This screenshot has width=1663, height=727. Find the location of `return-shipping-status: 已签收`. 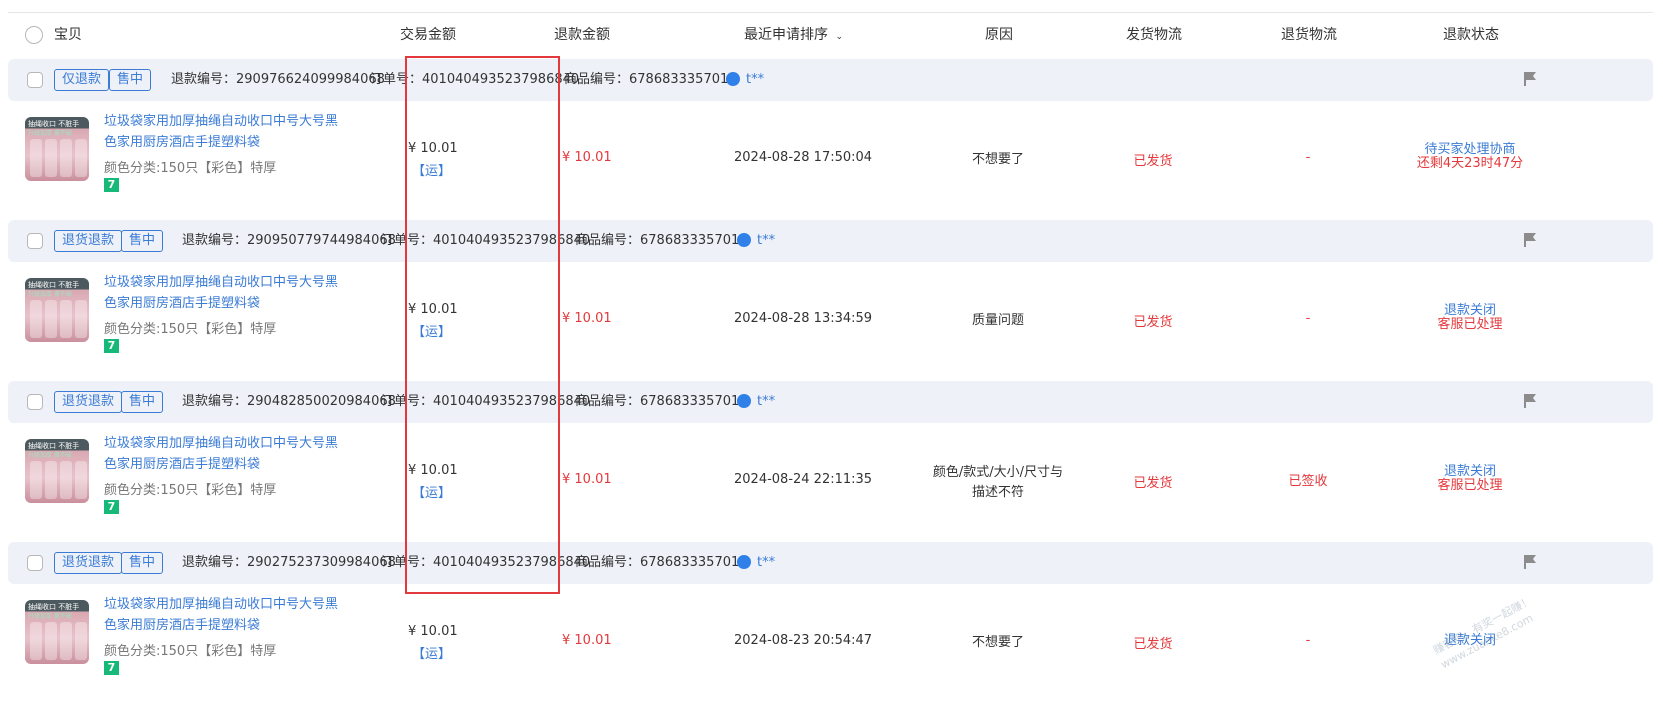

return-shipping-status: 已签收 is located at coordinates (1308, 479).